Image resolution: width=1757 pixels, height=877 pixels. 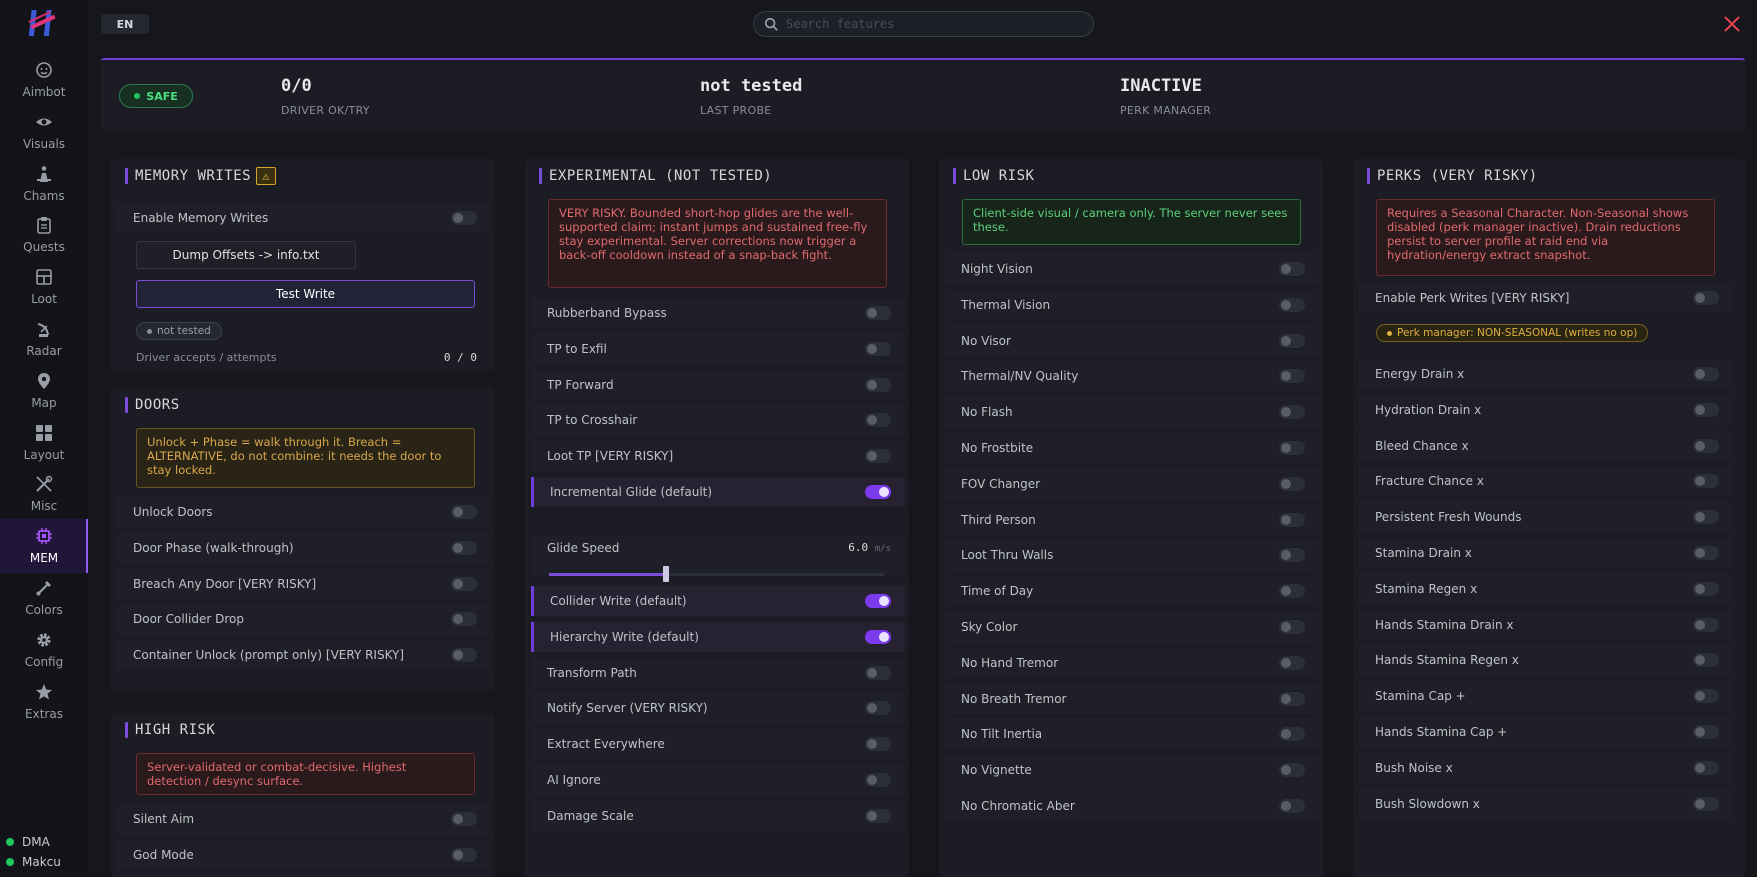 I want to click on glide-speed-slider, so click(x=716, y=574).